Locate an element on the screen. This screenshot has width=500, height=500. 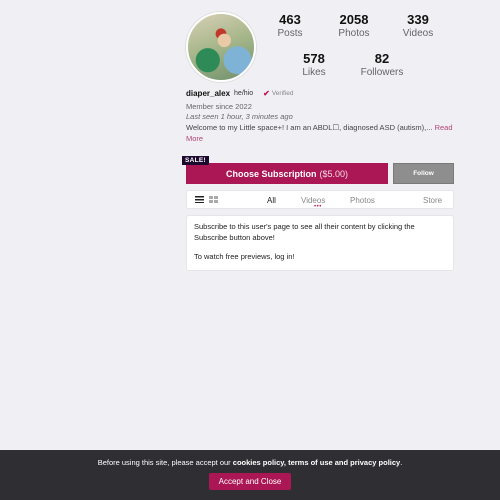
accept-and-close-button: Accept and Close is located at coordinates (250, 481).